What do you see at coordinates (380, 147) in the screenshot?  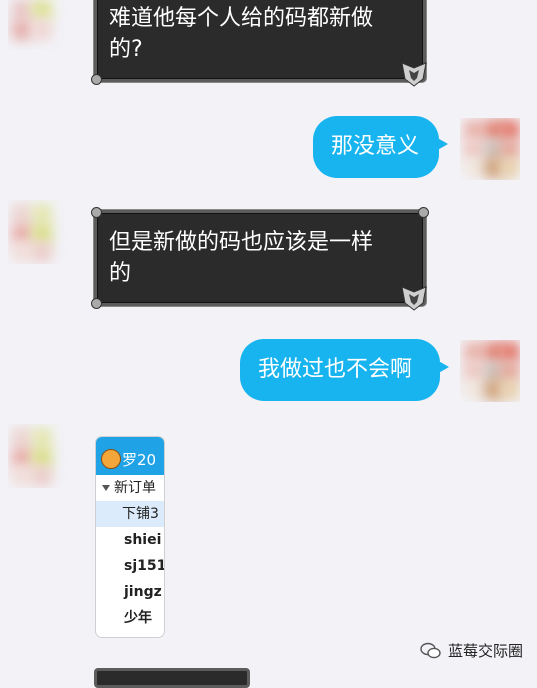 I see `message-bubble: 那没意义` at bounding box center [380, 147].